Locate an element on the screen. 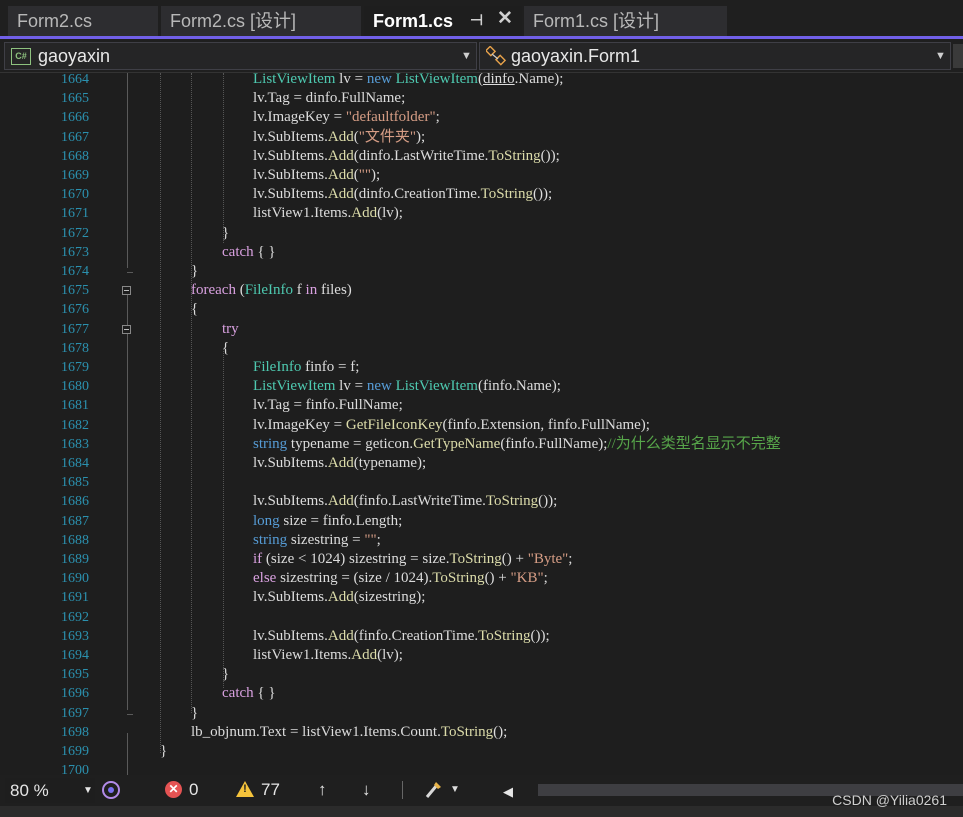 This screenshot has width=963, height=817. x-circle-icon: ✕ is located at coordinates (173, 789).